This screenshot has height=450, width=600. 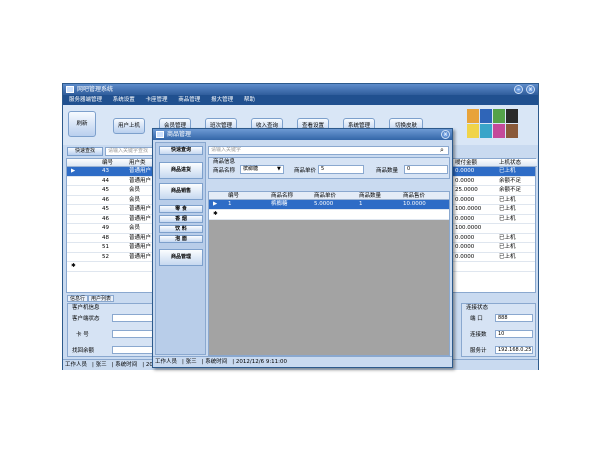 I want to click on goods-new-row: ✱, so click(x=329, y=215).